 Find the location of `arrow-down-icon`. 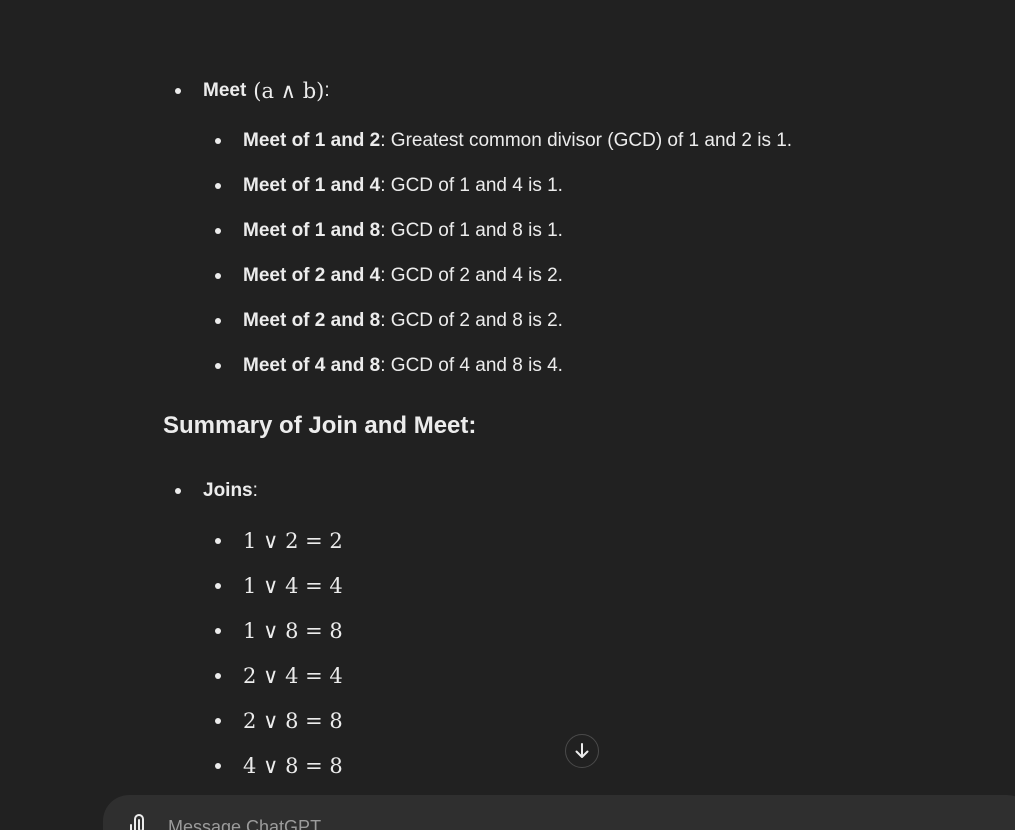

arrow-down-icon is located at coordinates (582, 750).